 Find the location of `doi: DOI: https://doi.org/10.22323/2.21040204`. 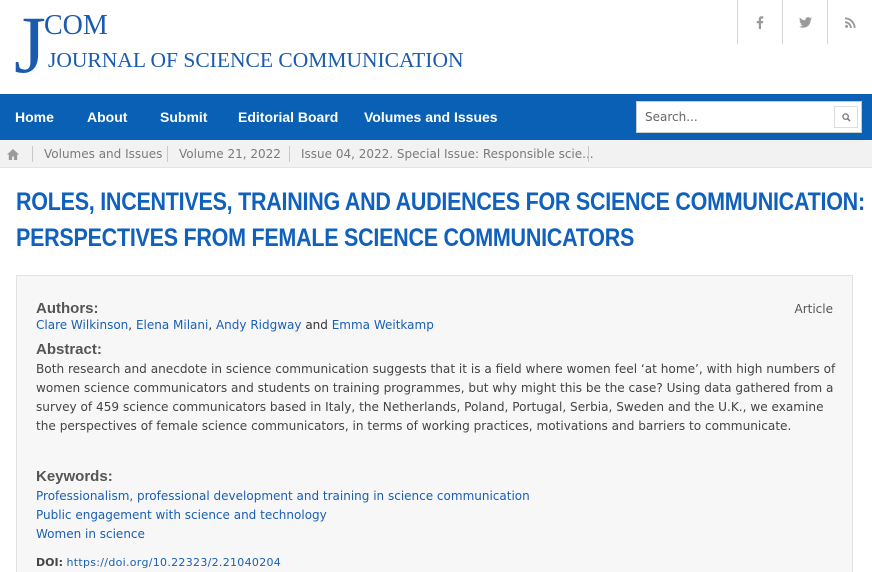

doi: DOI: https://doi.org/10.22323/2.21040204 is located at coordinates (158, 562).